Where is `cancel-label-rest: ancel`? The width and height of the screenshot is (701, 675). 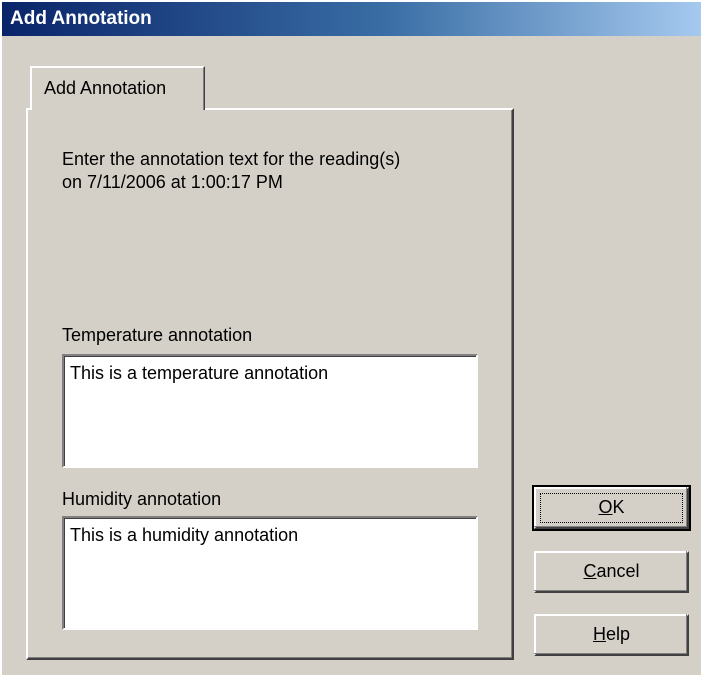 cancel-label-rest: ancel is located at coordinates (618, 571).